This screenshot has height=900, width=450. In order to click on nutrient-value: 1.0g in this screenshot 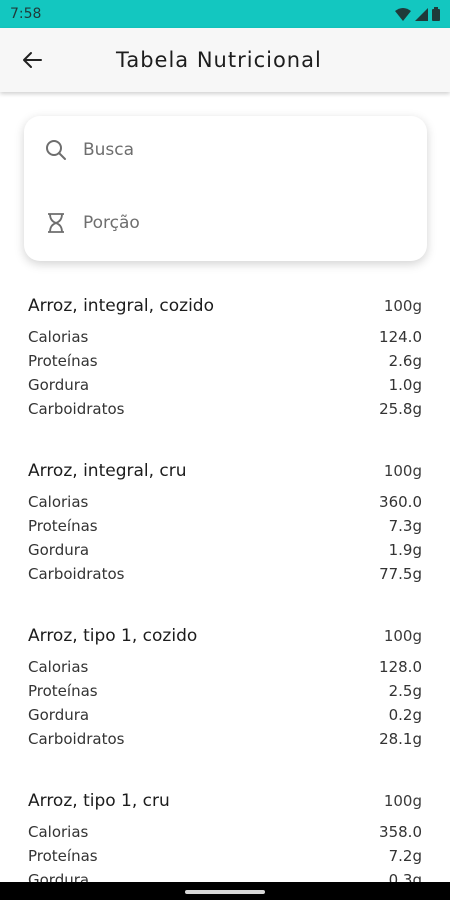, I will do `click(405, 385)`.